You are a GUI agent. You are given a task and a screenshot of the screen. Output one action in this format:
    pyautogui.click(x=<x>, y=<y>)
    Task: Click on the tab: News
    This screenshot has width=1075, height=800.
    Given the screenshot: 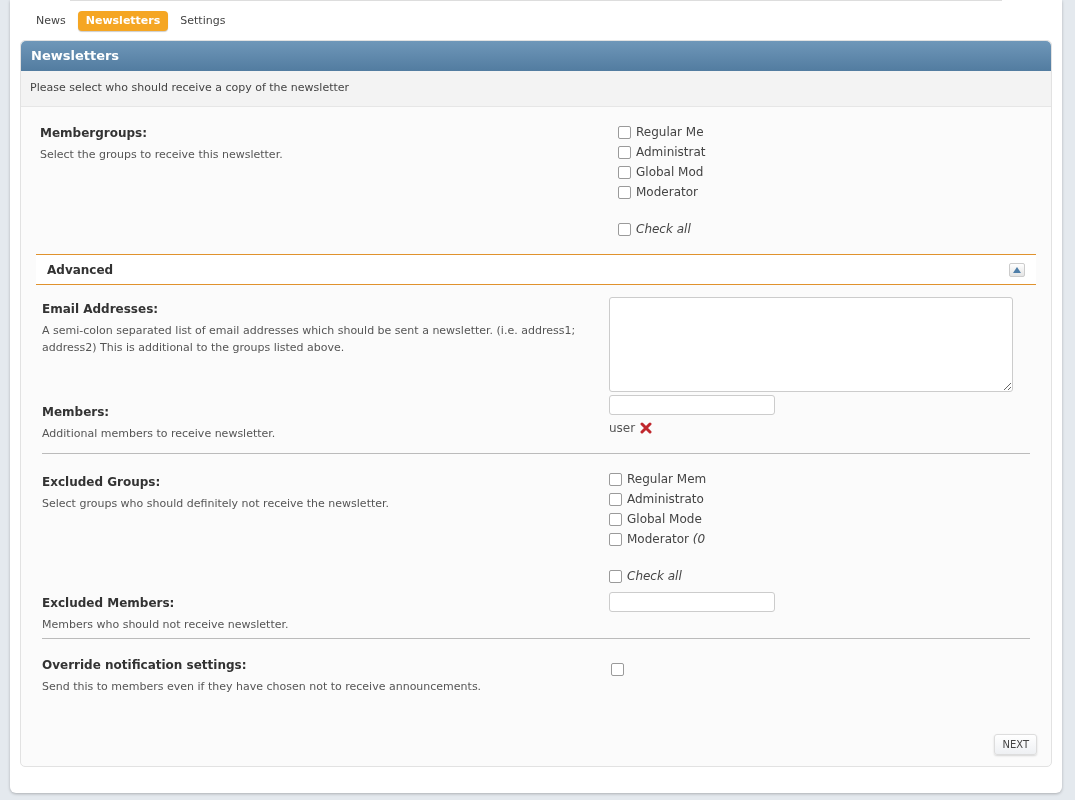 What is the action you would take?
    pyautogui.click(x=51, y=21)
    